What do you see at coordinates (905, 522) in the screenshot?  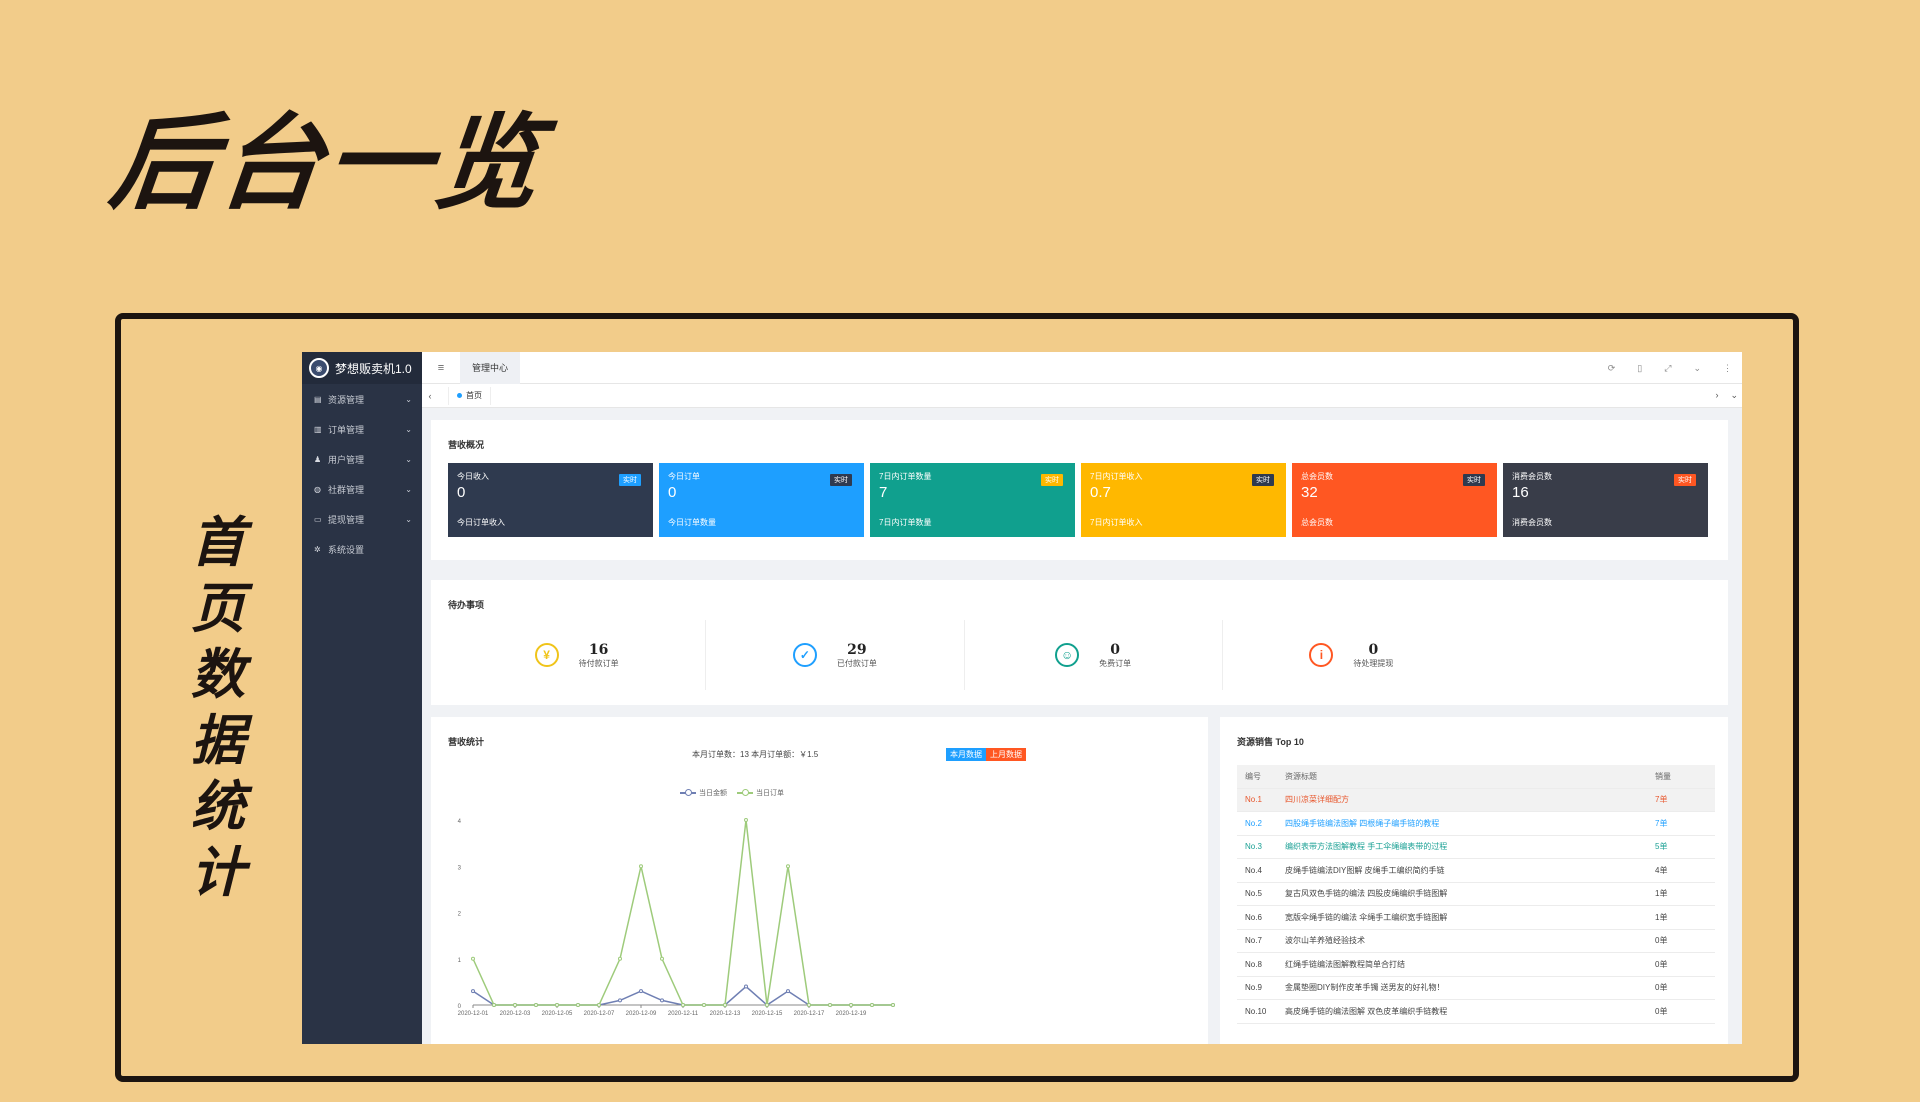 I see `card-subtitle: 7日内订单数量` at bounding box center [905, 522].